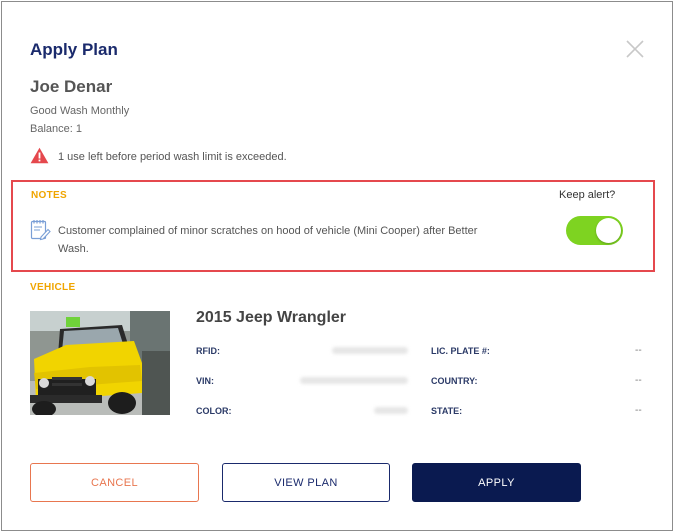  I want to click on warning-triangle-icon, so click(39, 155).